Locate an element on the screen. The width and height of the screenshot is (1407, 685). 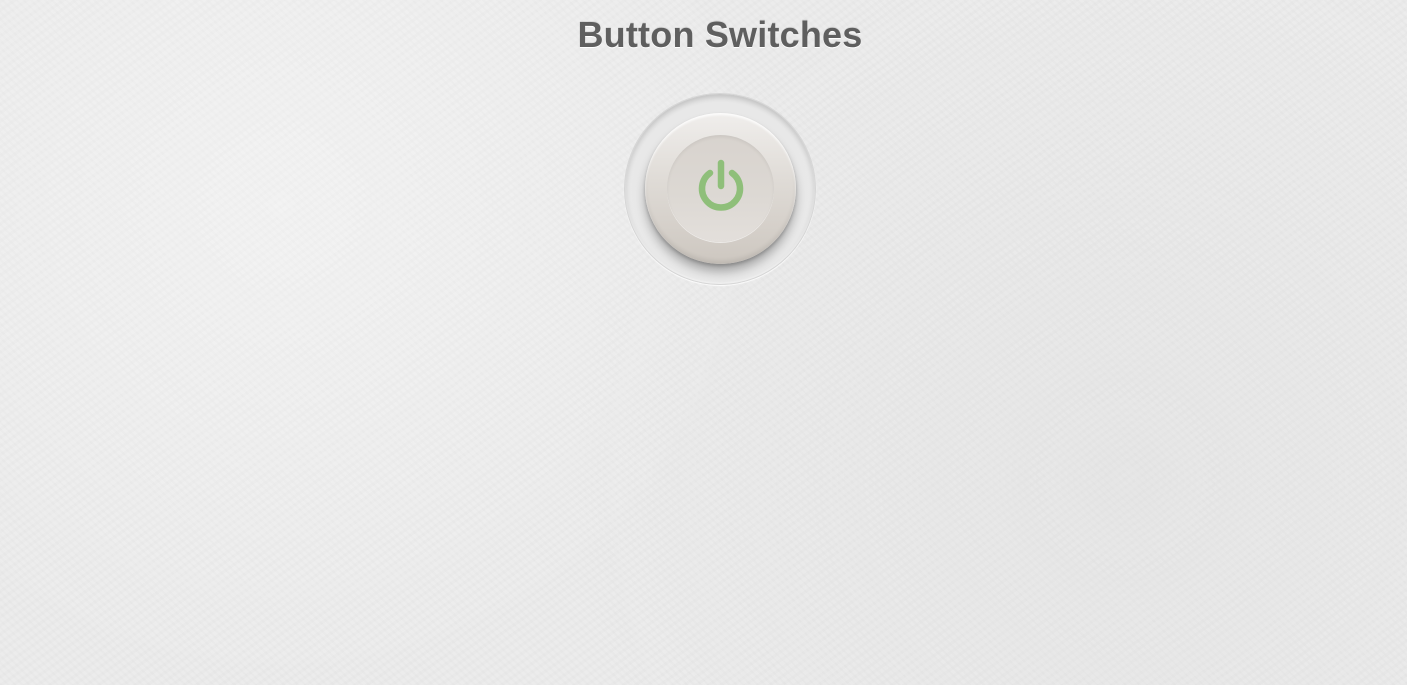
power-button is located at coordinates (720, 188).